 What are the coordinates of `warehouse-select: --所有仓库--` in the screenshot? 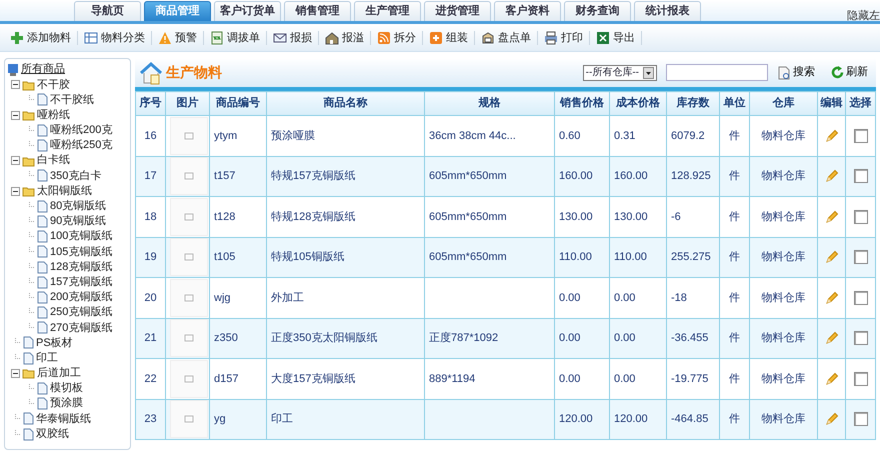 It's located at (619, 72).